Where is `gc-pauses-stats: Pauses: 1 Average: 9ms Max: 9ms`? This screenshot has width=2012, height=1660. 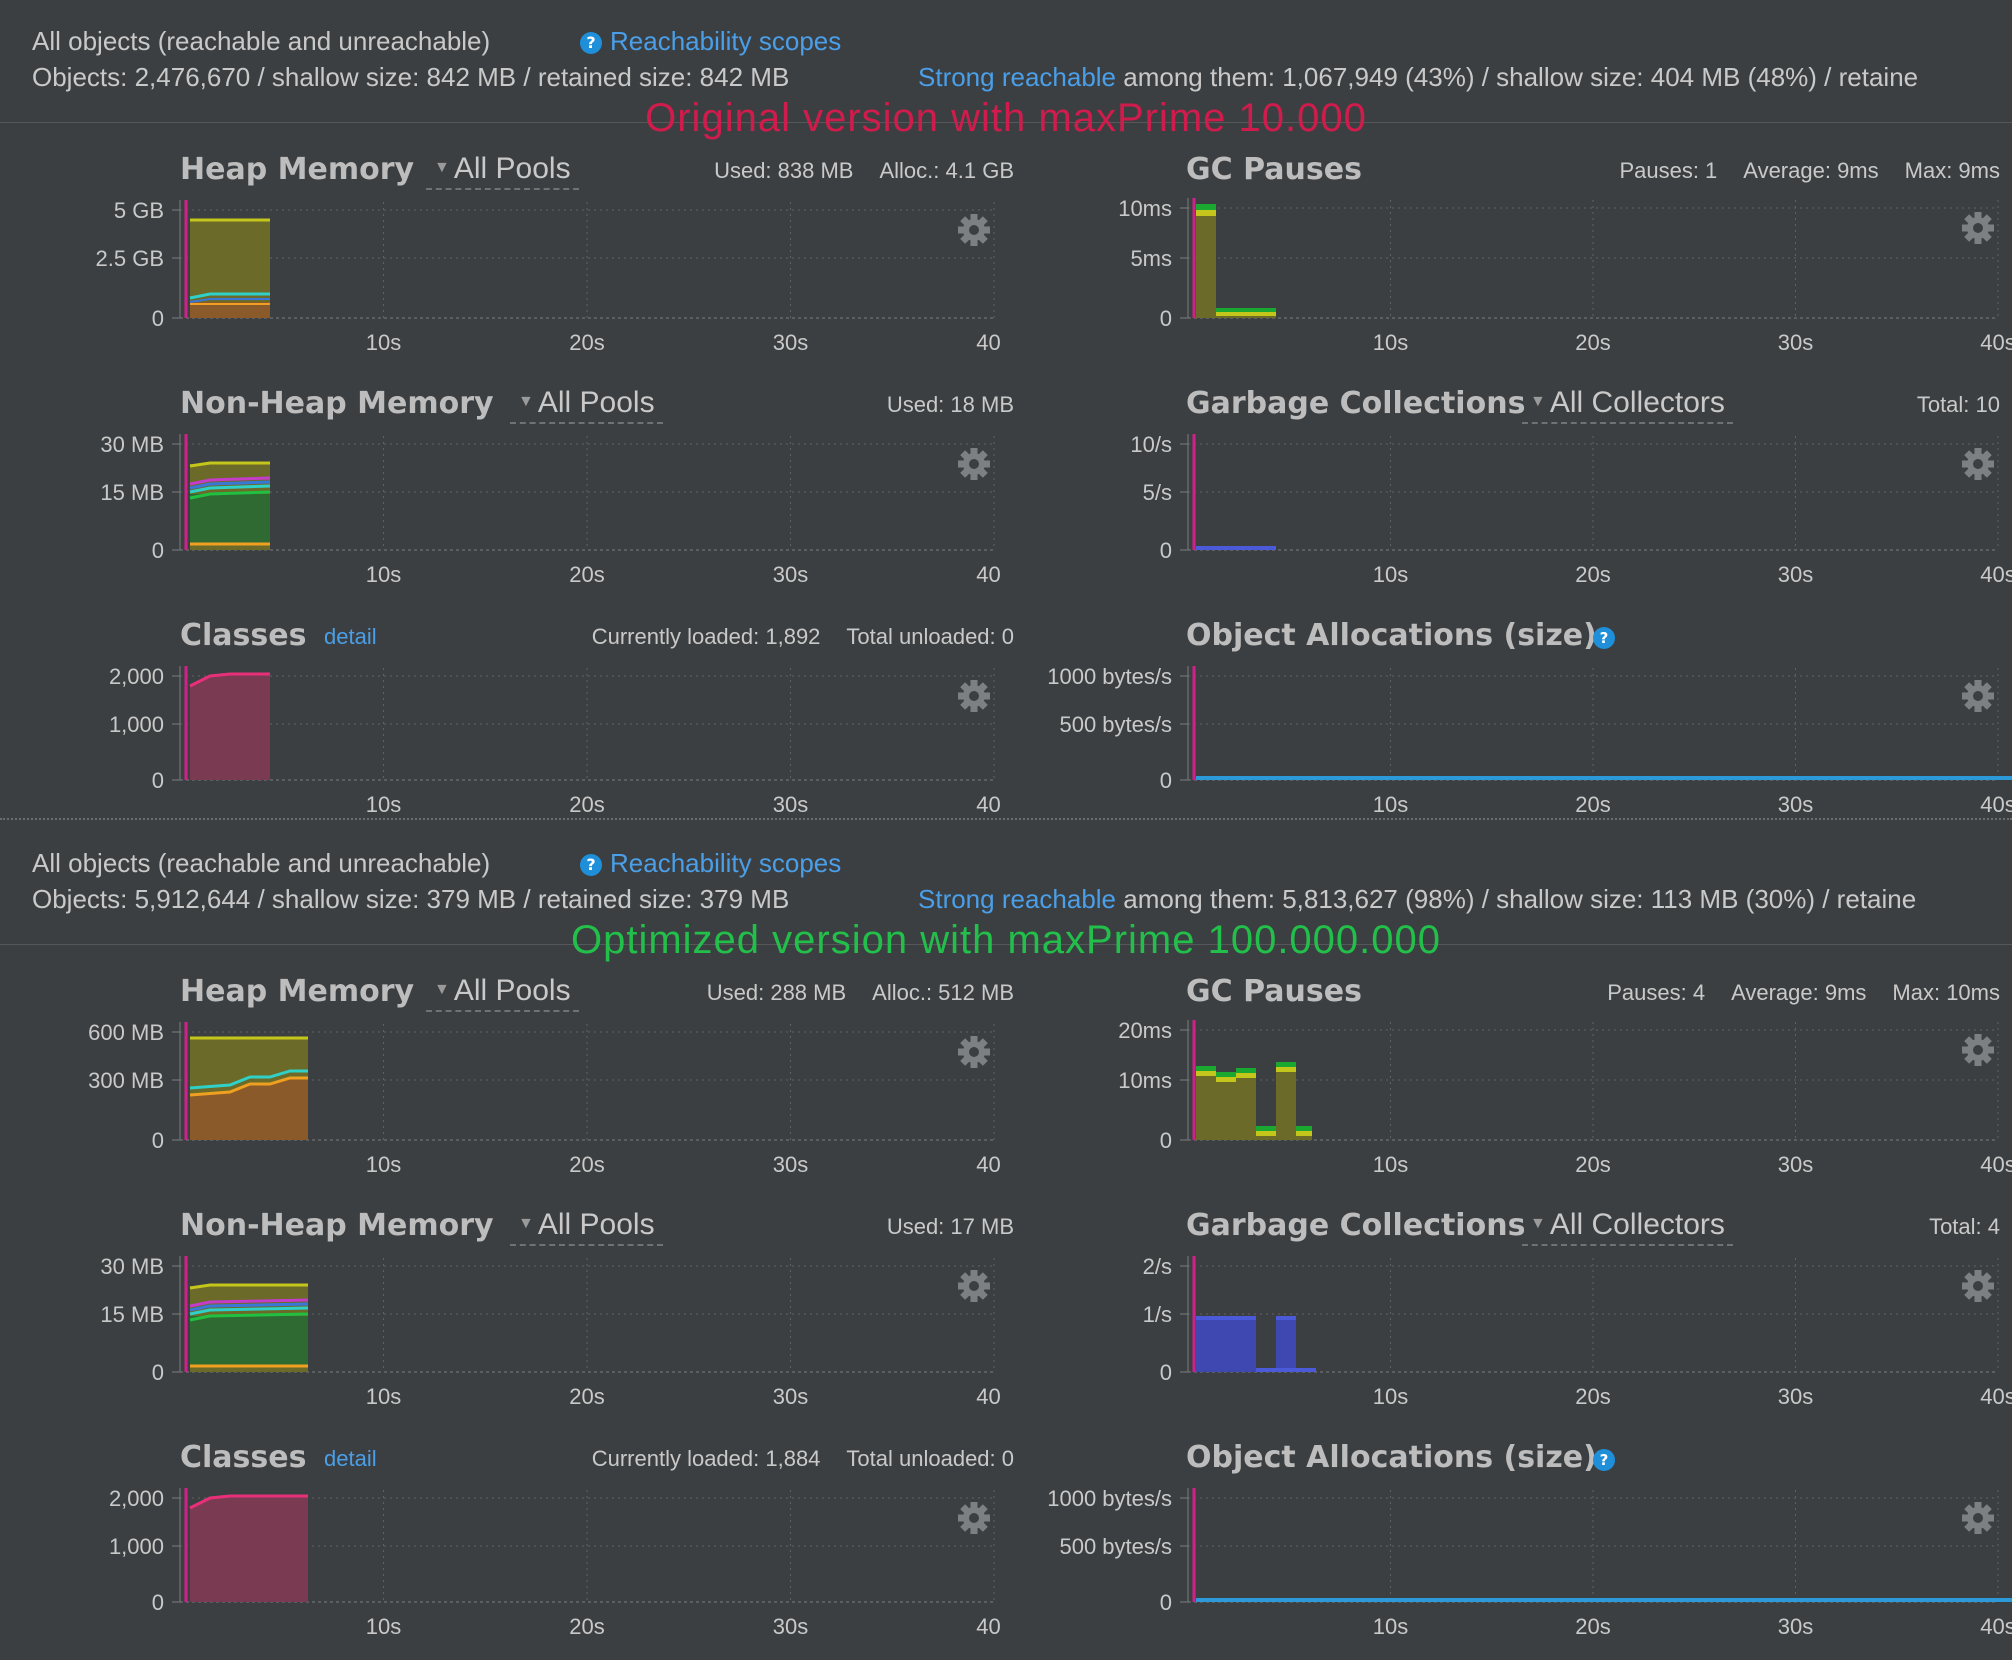
gc-pauses-stats: Pauses: 1 Average: 9ms Max: 9ms is located at coordinates (1796, 171).